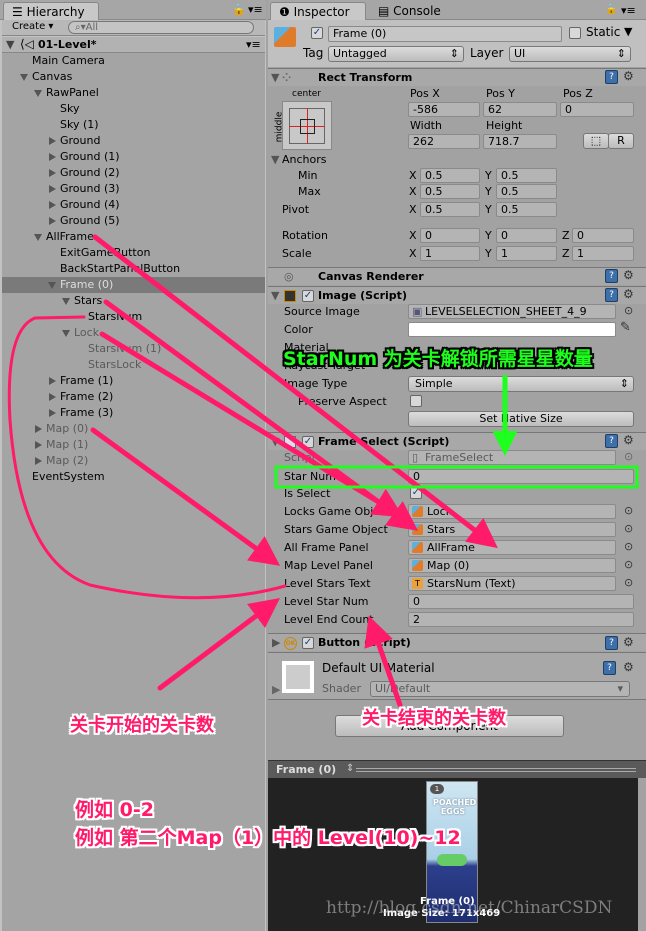 The height and width of the screenshot is (931, 646). What do you see at coordinates (469, 908) in the screenshot?
I see `watermark: http://blog.csdn.net/ChinarCSDN` at bounding box center [469, 908].